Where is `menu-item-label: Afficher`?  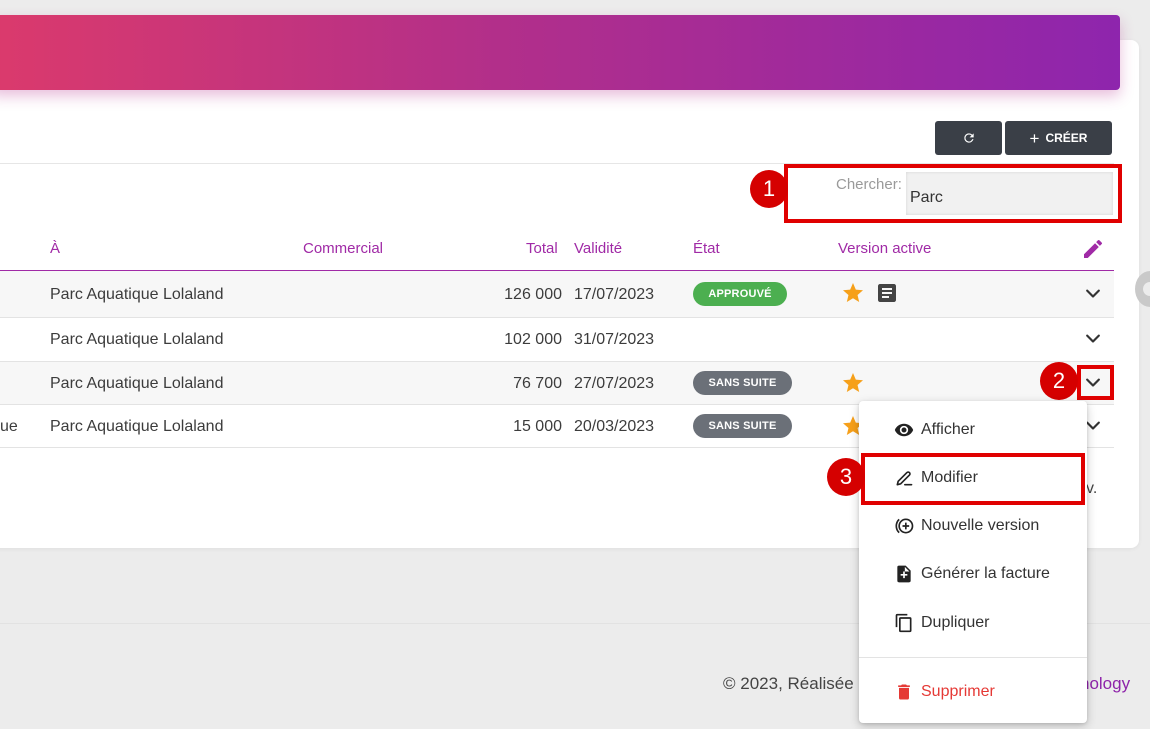
menu-item-label: Afficher is located at coordinates (948, 429).